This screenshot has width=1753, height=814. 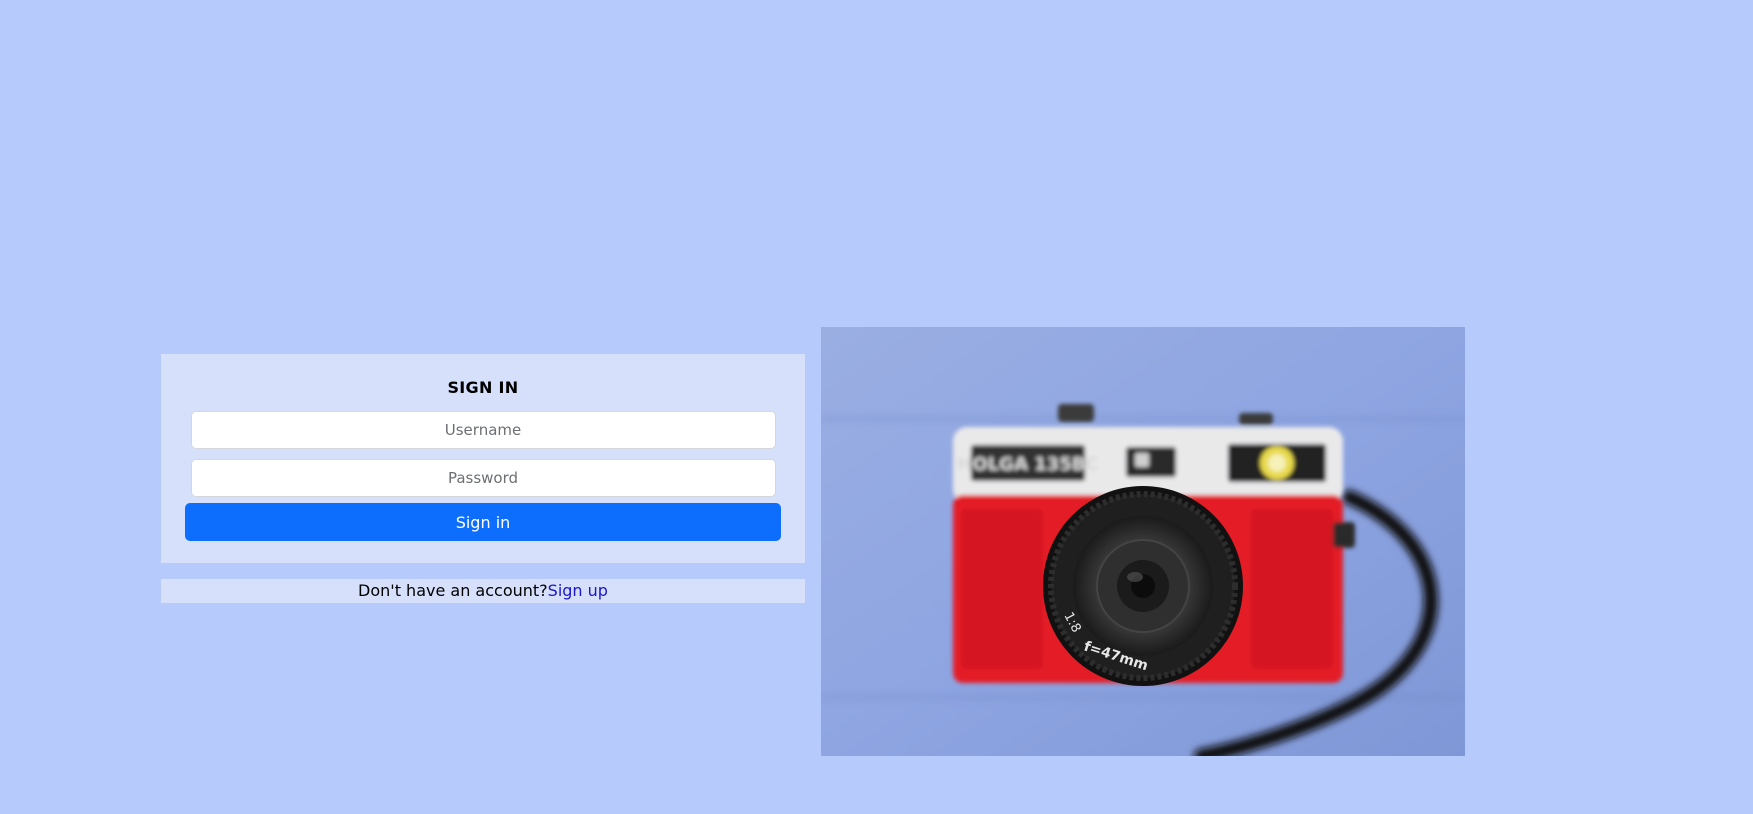 I want to click on signup-link: Sign up, so click(x=578, y=590).